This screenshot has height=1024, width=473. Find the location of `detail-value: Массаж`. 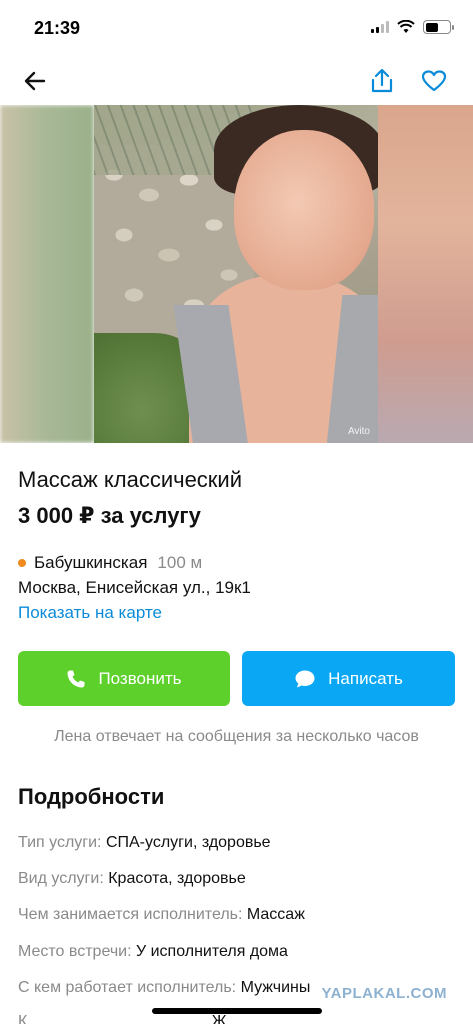

detail-value: Массаж is located at coordinates (275, 914).